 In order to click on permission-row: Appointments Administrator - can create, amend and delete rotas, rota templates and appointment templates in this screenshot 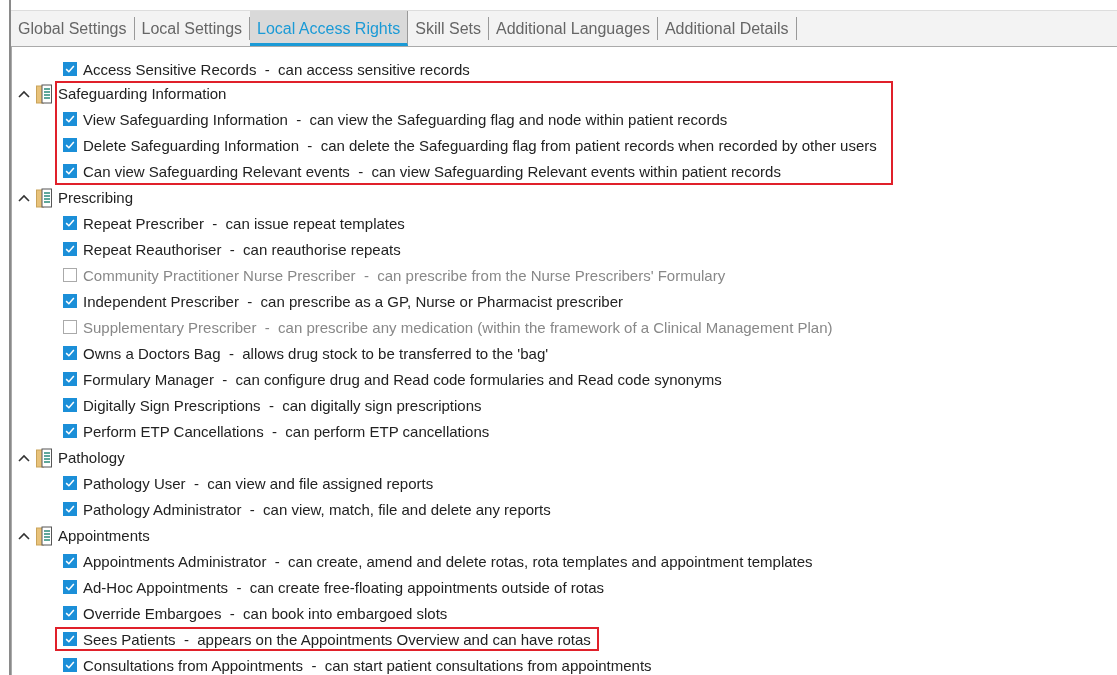, I will do `click(438, 561)`.